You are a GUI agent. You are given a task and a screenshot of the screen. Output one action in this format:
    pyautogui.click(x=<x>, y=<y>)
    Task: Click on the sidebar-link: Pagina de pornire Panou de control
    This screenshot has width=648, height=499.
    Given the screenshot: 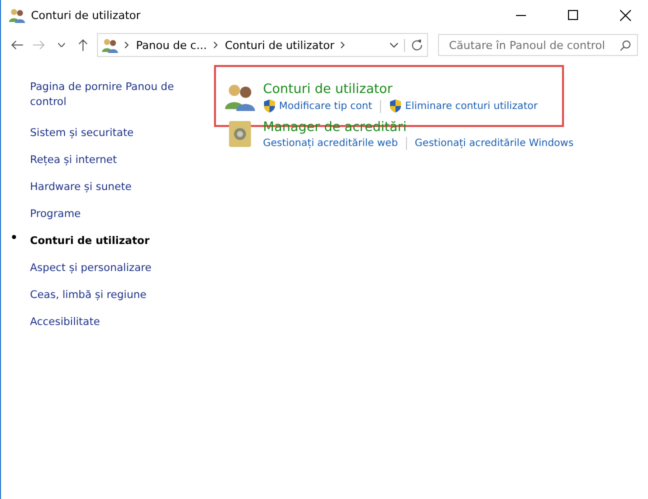 What is the action you would take?
    pyautogui.click(x=121, y=95)
    